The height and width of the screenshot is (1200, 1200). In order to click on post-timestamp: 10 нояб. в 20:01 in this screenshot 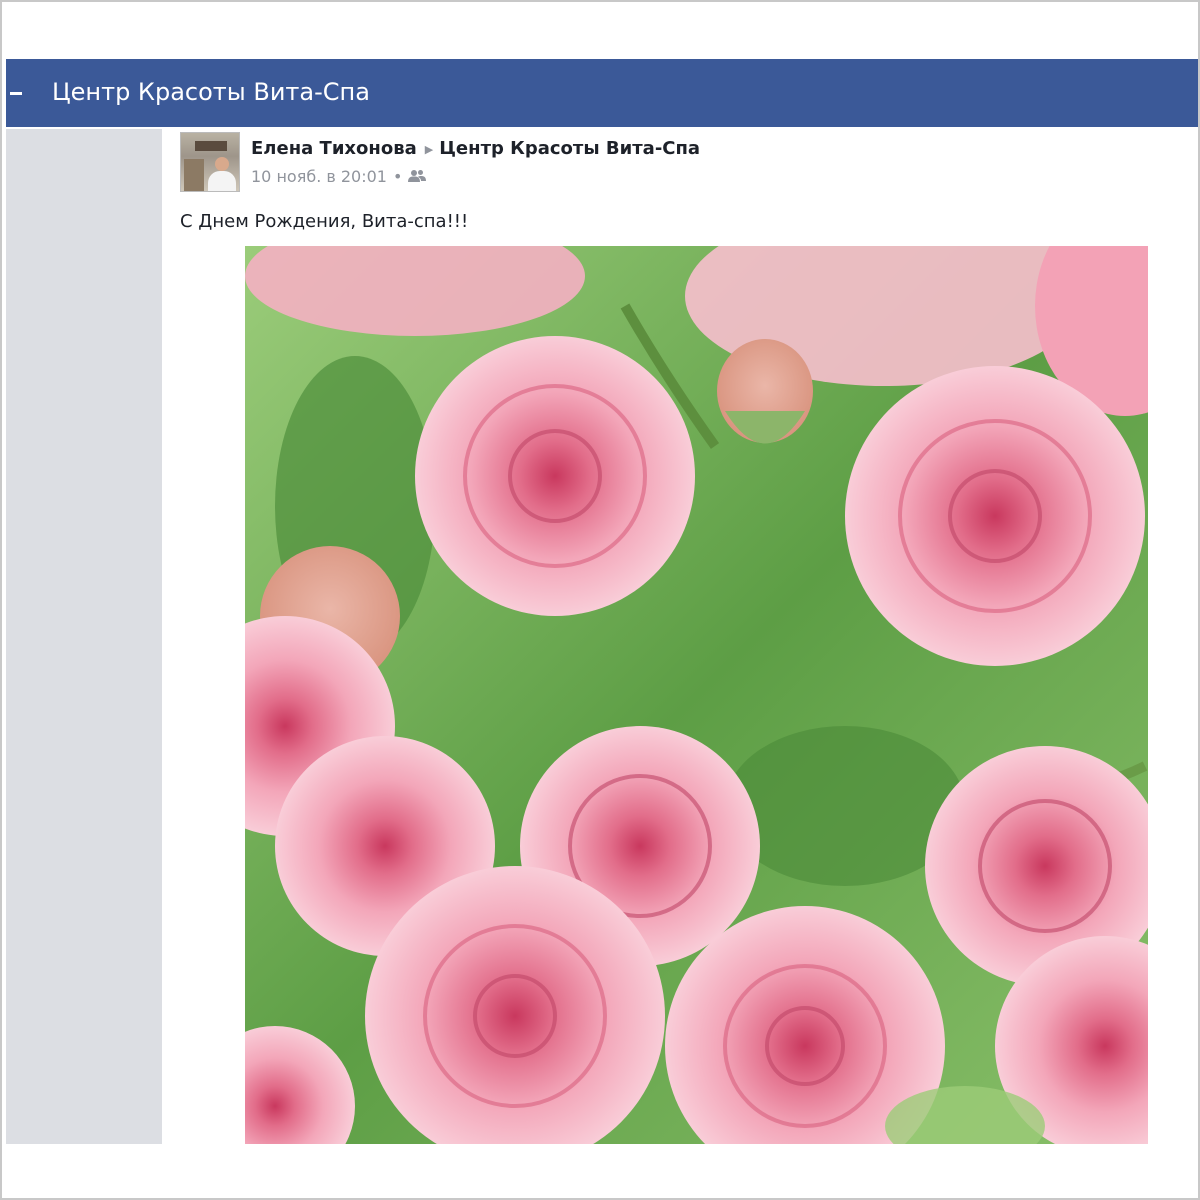, I will do `click(319, 176)`.